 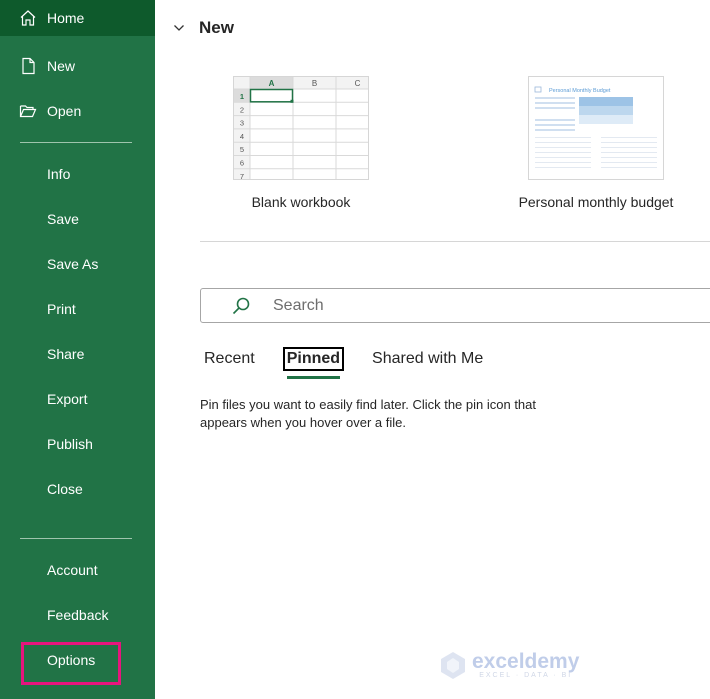 I want to click on sidebar-item-export: Export, so click(x=77, y=399).